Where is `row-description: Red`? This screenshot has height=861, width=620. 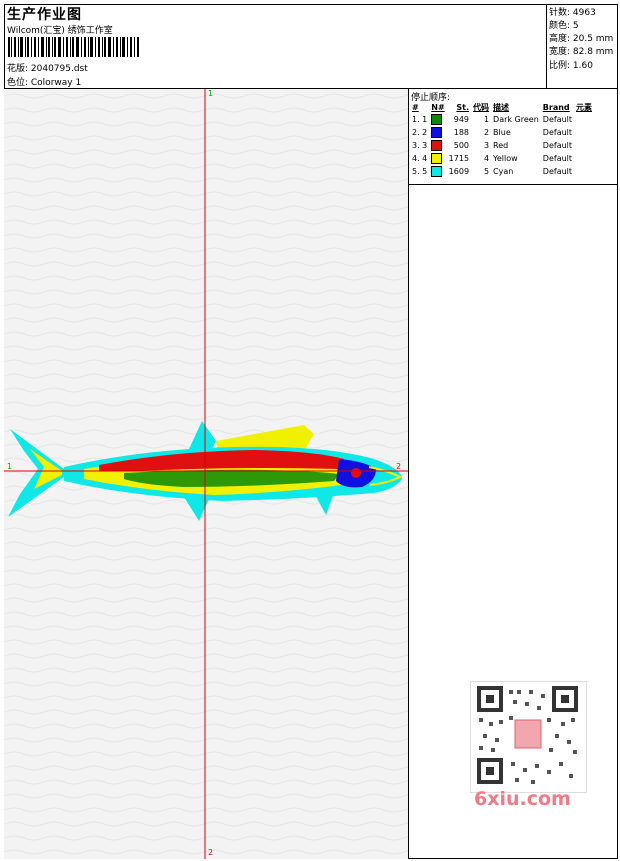
row-description: Red is located at coordinates (501, 145).